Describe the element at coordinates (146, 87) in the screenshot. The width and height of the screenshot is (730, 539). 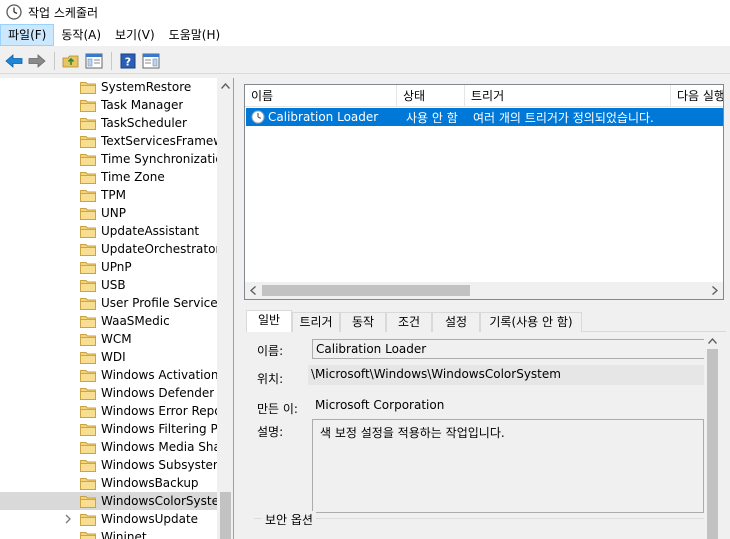
I see `tree-item-label: SystemRestore` at that location.